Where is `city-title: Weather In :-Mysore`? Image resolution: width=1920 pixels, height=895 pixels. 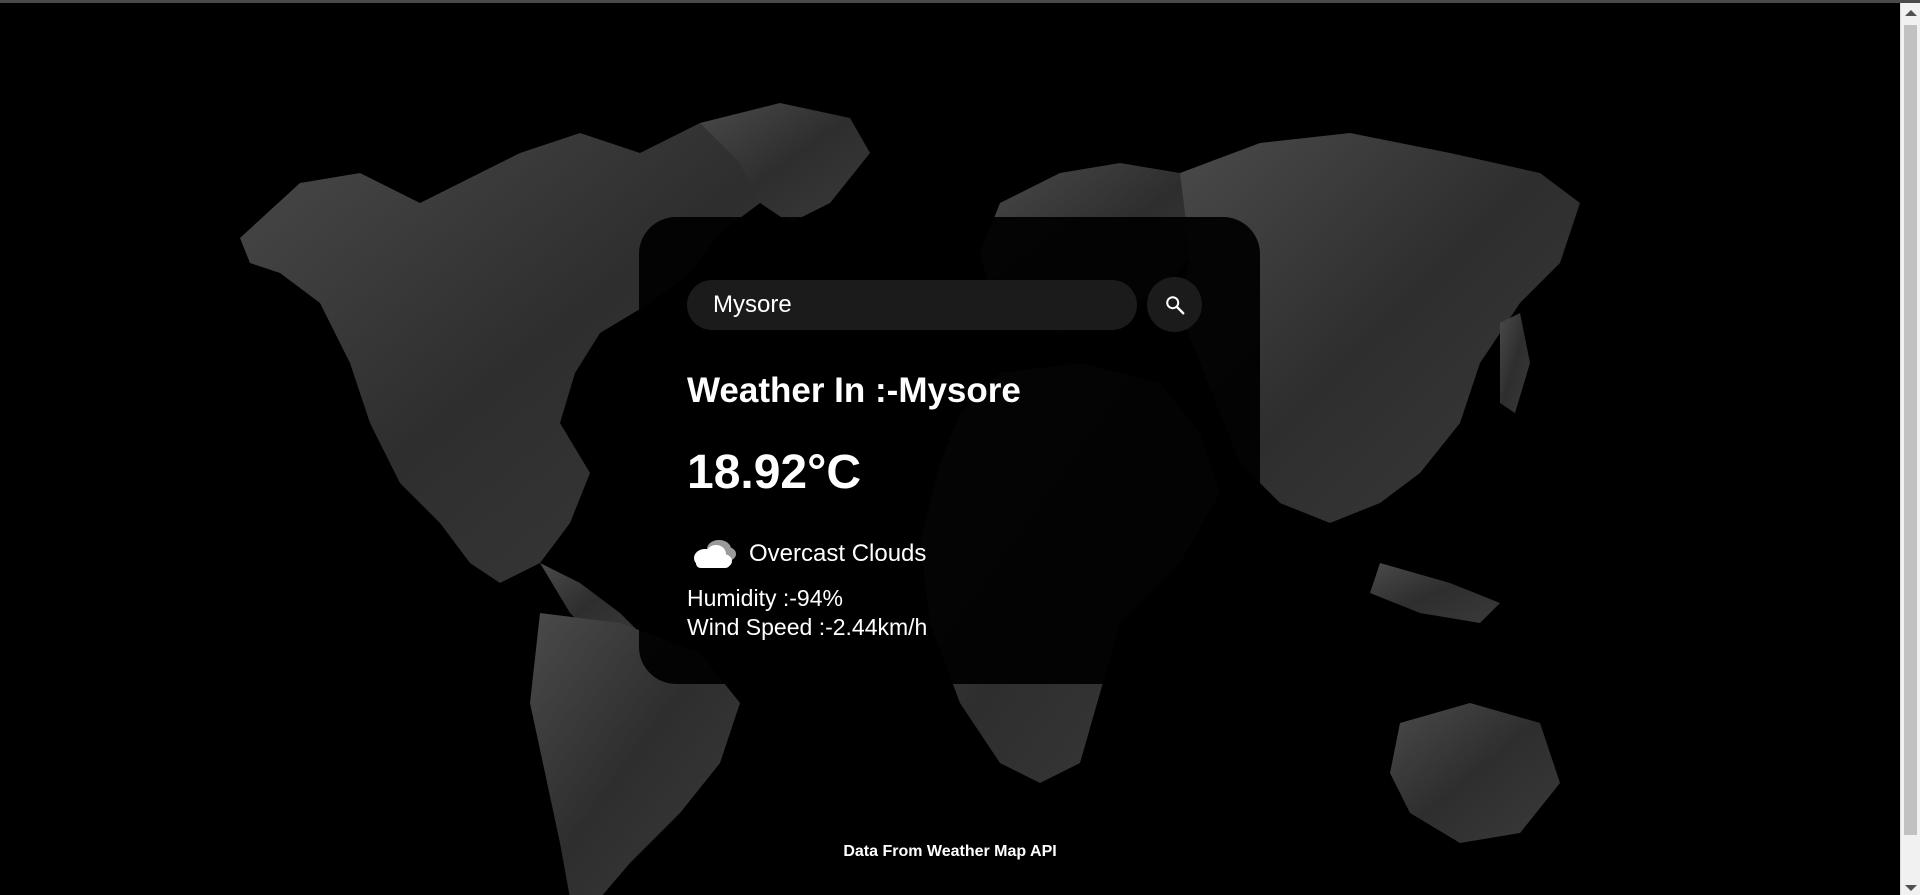 city-title: Weather In :-Mysore is located at coordinates (854, 390).